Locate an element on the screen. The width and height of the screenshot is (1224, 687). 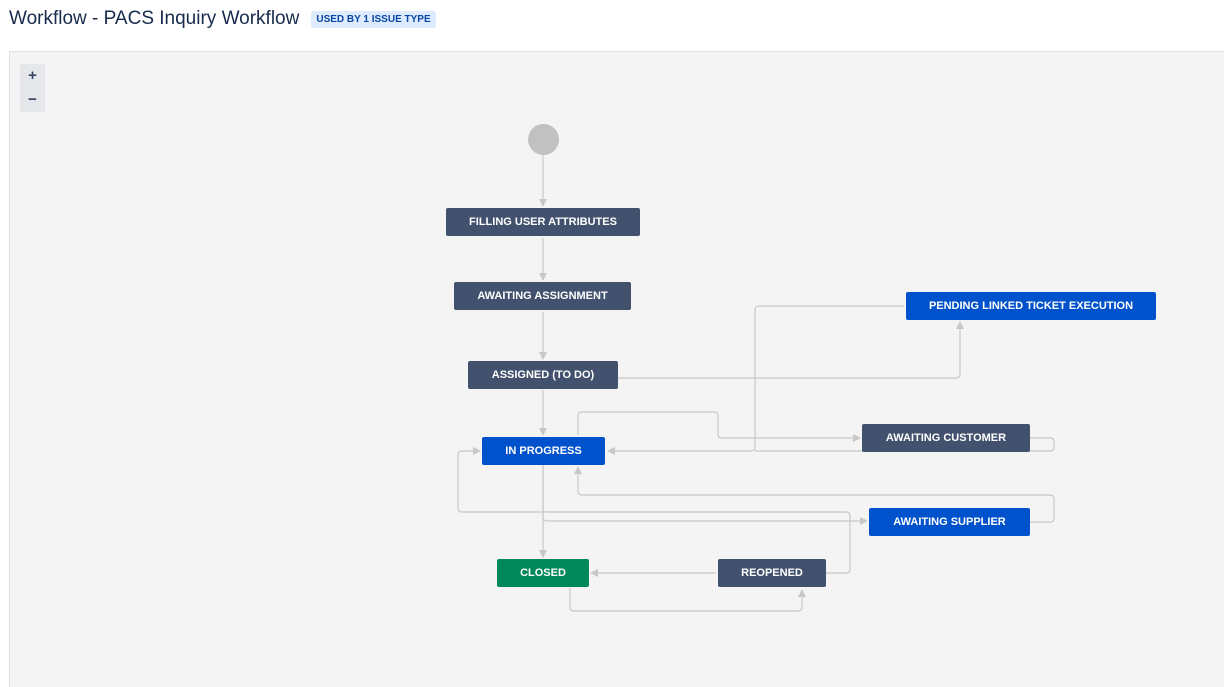
transition-in-progress-awaiting-customer is located at coordinates (719, 426).